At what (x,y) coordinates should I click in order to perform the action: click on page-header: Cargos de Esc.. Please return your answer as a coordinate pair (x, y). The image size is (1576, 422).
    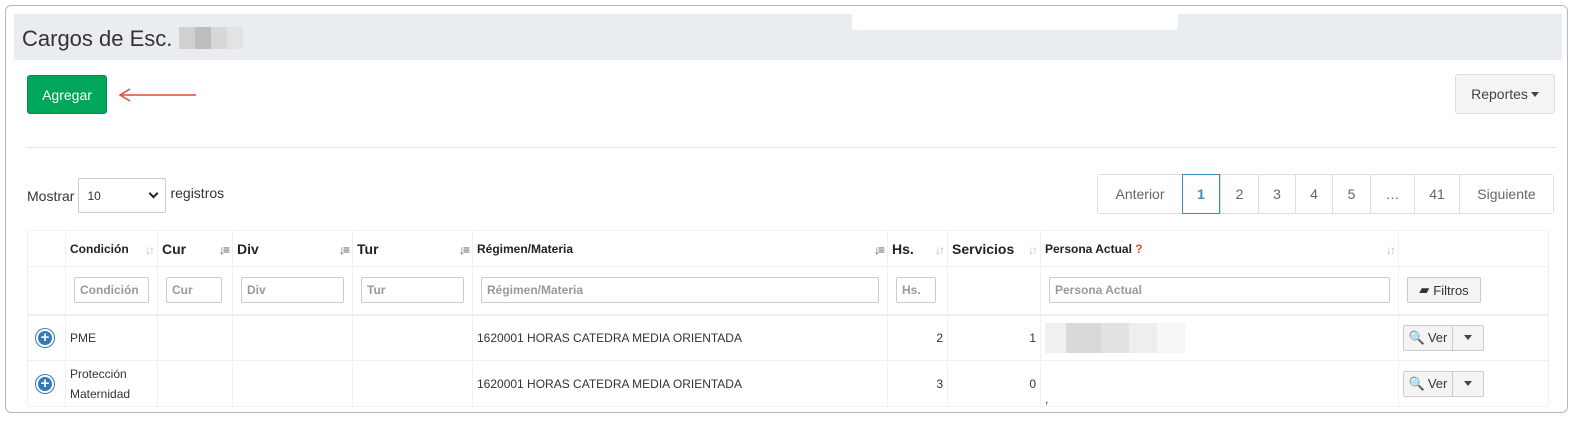
    Looking at the image, I should click on (788, 37).